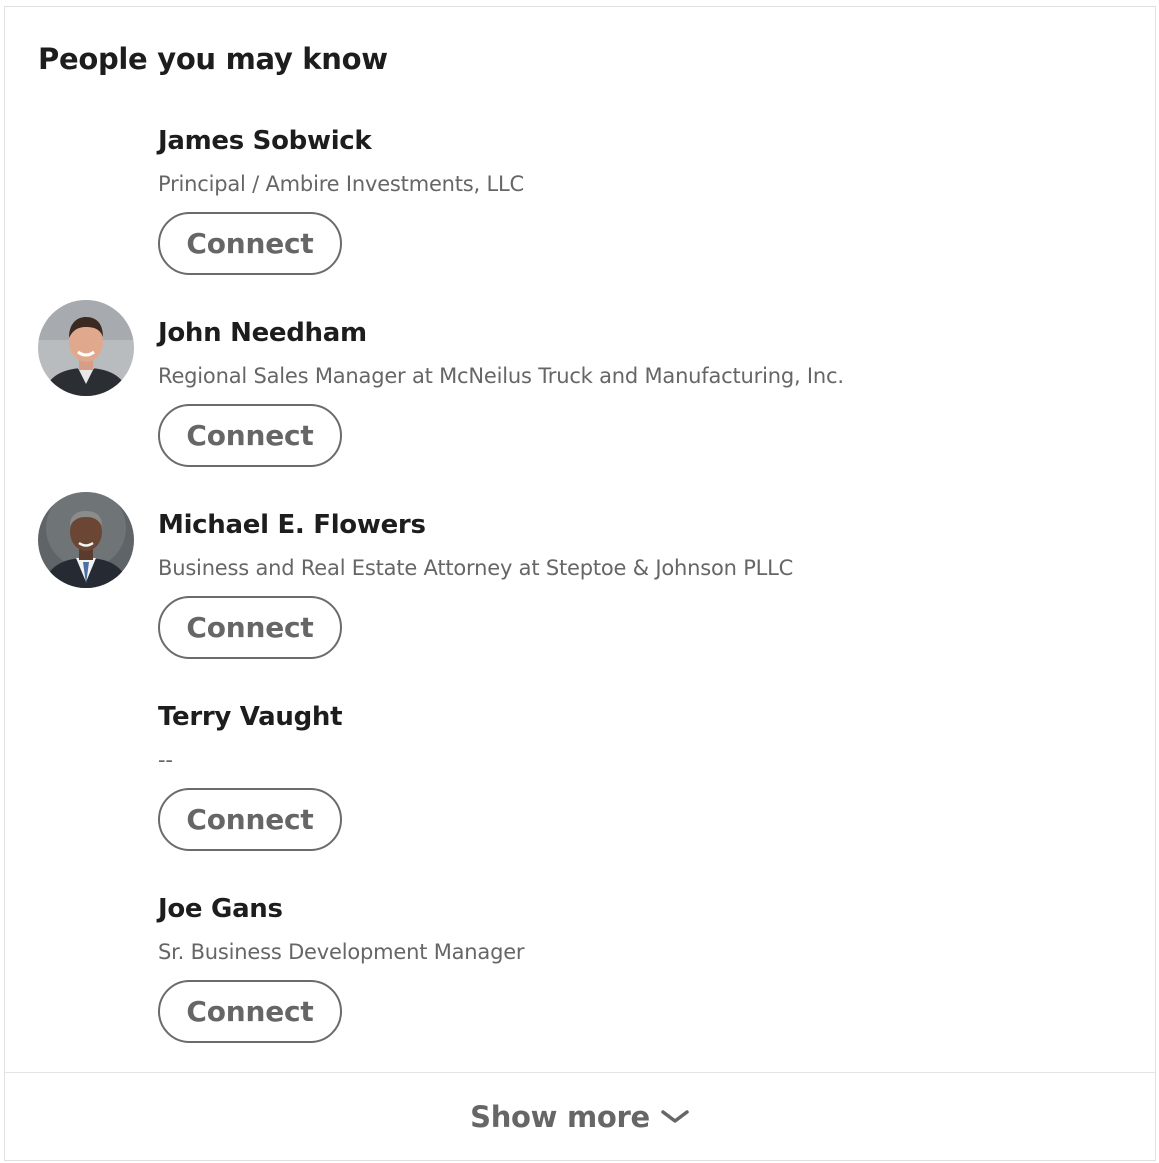  Describe the element at coordinates (341, 184) in the screenshot. I see `person-headline: Principal / Ambire Investments, LLC` at that location.